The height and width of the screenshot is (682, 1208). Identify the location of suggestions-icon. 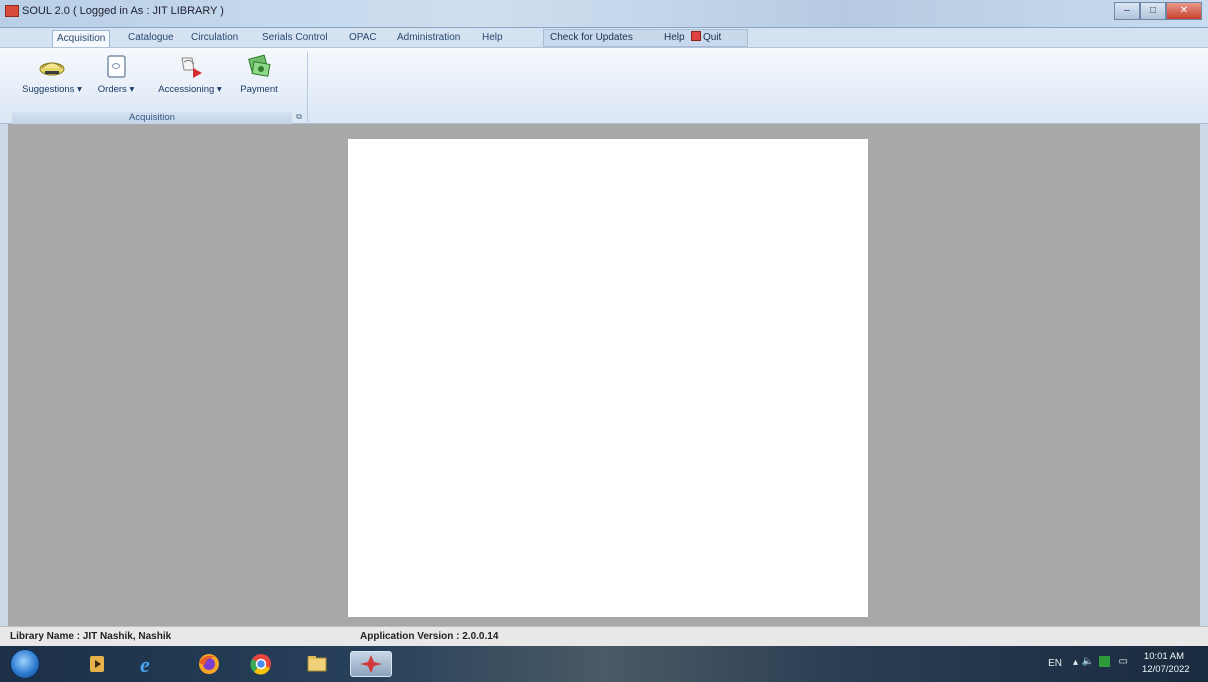
(52, 69).